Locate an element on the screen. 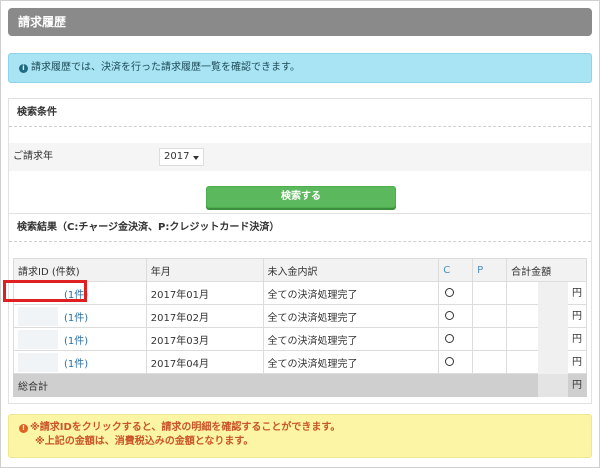 The height and width of the screenshot is (468, 600). table-header-row: 請求ID (件数) 年月 未入金内訳 C P 合計金額 is located at coordinates (300, 270).